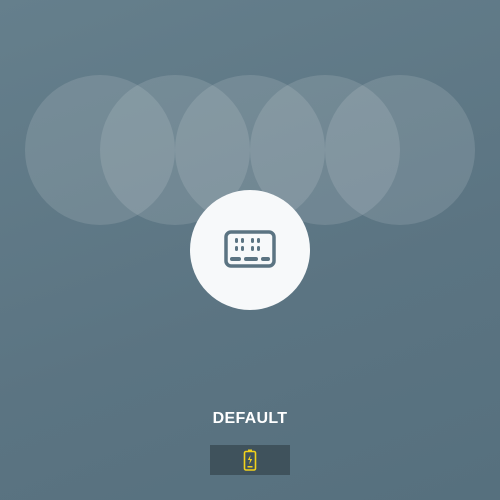 The image size is (500, 500). I want to click on keypad-icon, so click(250, 249).